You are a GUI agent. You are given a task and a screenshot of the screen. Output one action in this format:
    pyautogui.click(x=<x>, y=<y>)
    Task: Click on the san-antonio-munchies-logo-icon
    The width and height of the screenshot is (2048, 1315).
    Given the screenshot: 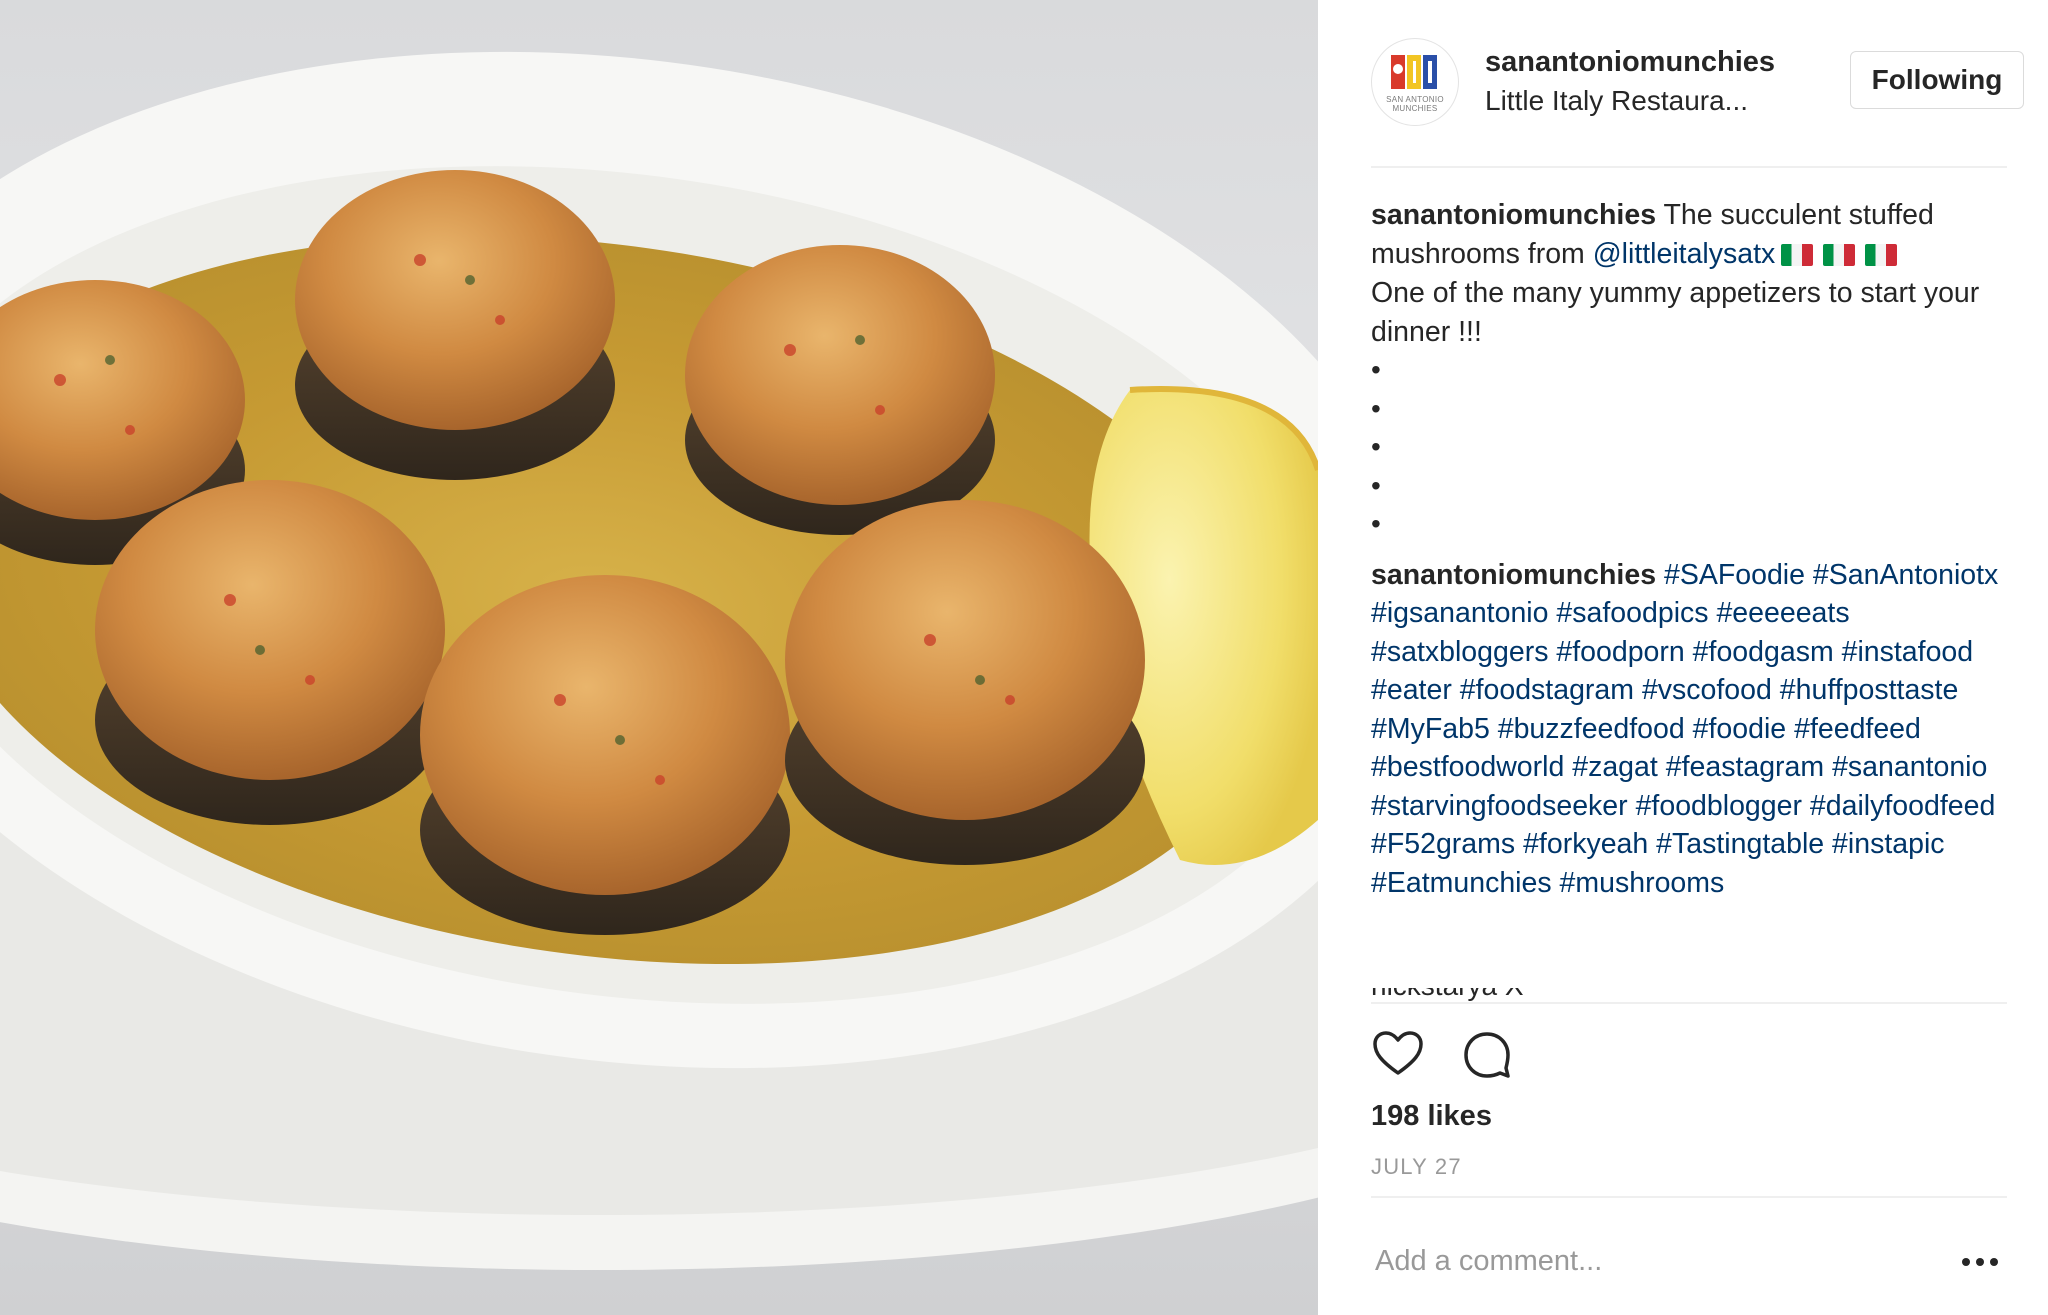 What is the action you would take?
    pyautogui.click(x=1414, y=72)
    